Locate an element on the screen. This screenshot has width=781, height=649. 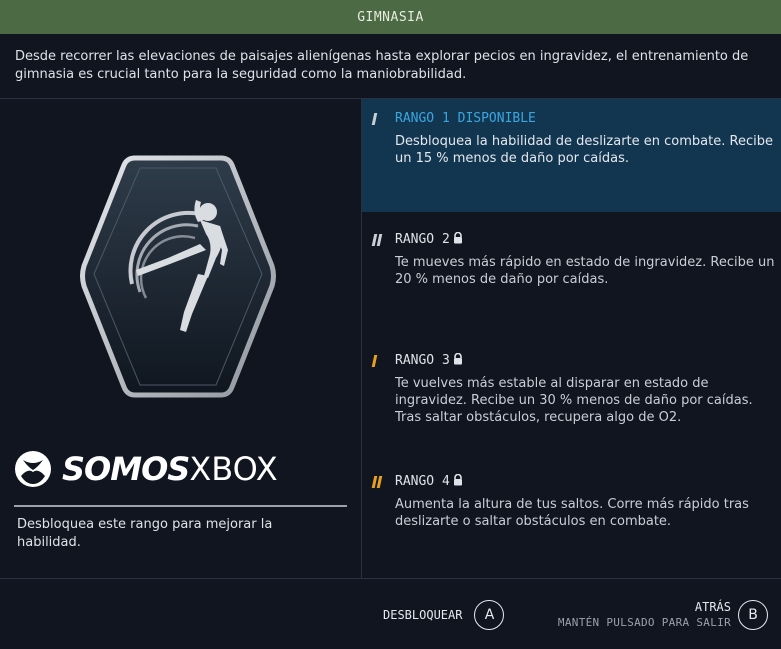
header-bar: GIMNASIA is located at coordinates (390, 17).